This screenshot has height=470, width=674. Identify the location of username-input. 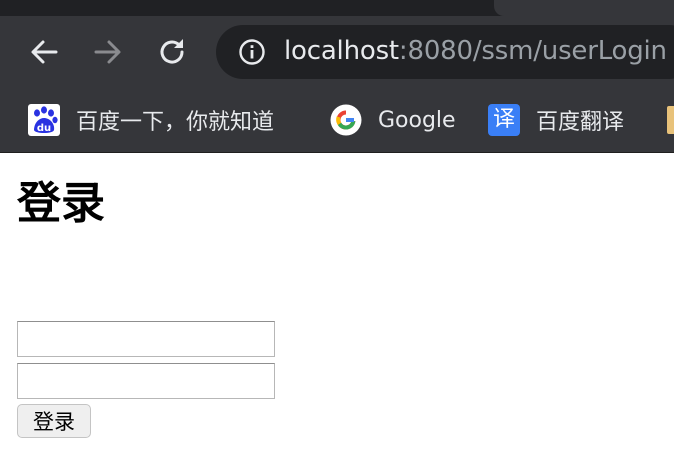
(146, 339).